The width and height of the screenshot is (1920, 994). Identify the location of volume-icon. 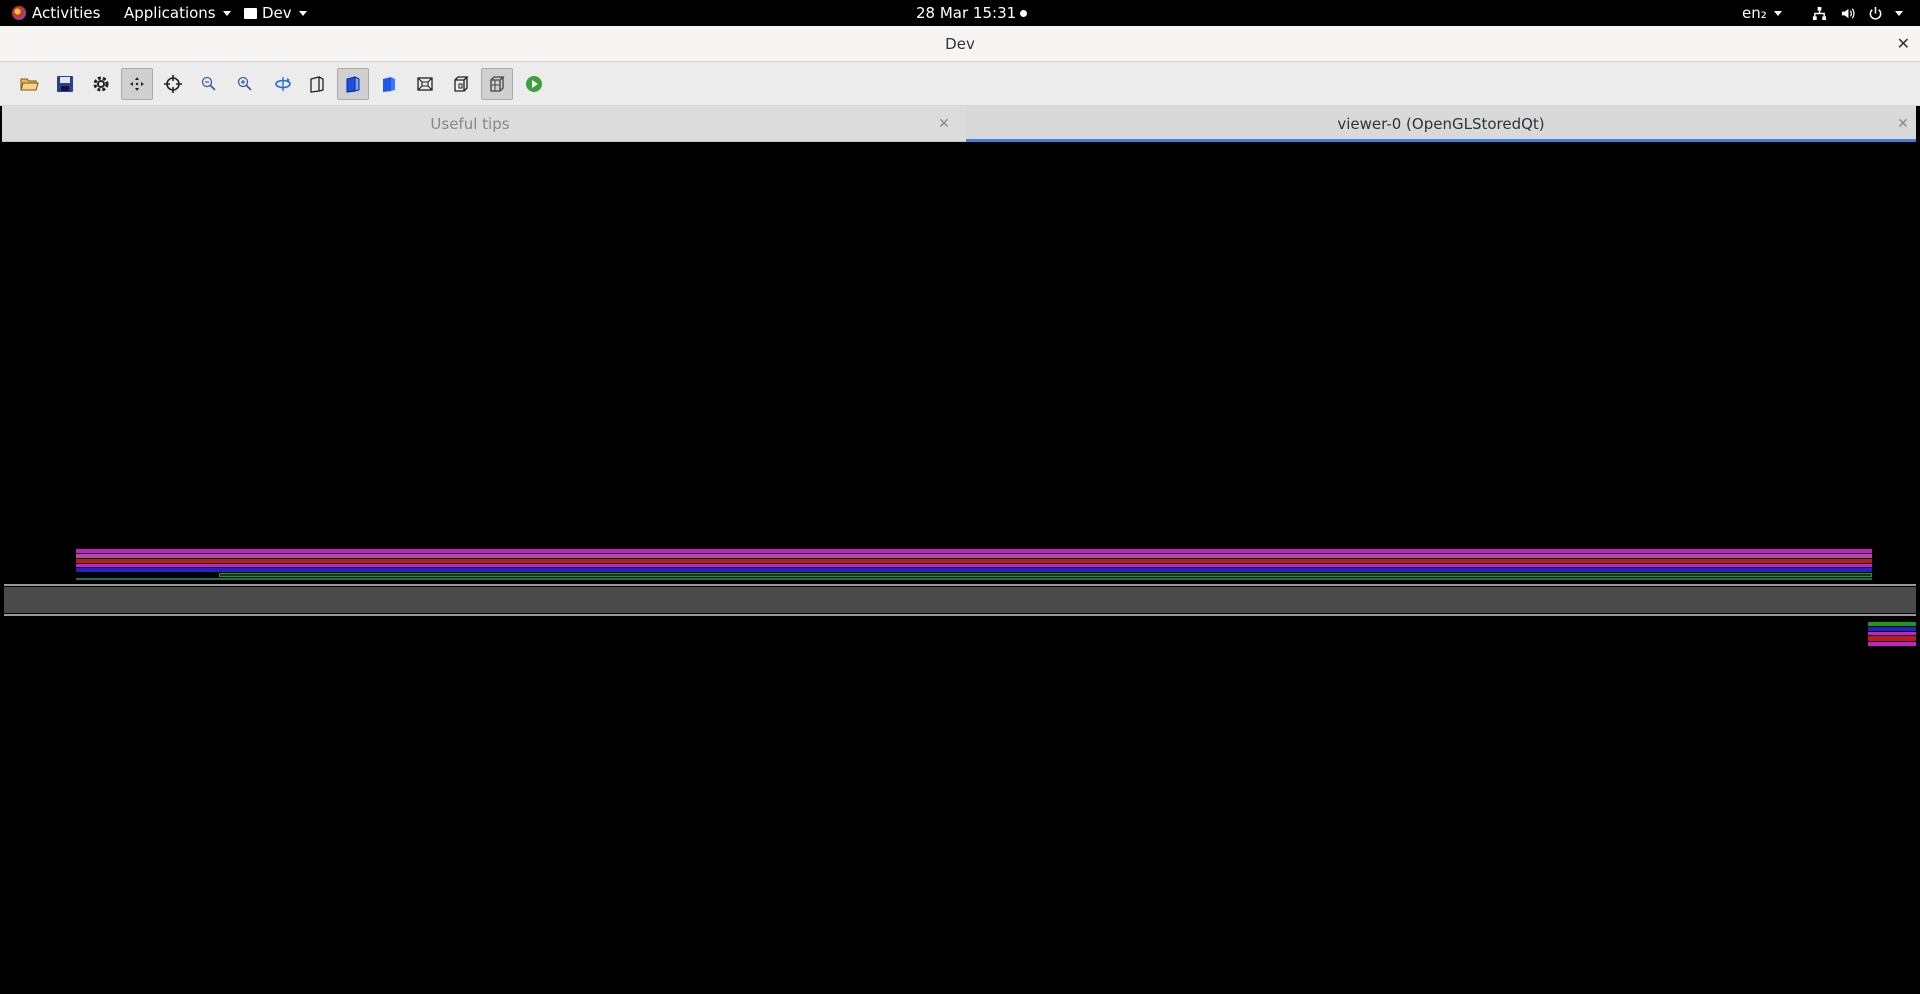
(1847, 13).